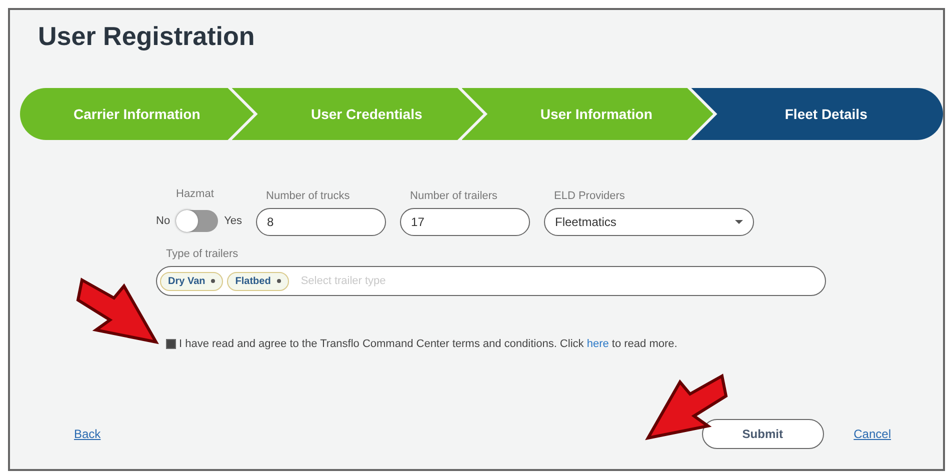 This screenshot has width=951, height=475. What do you see at coordinates (817, 114) in the screenshot?
I see `step-tab: Fleet Details` at bounding box center [817, 114].